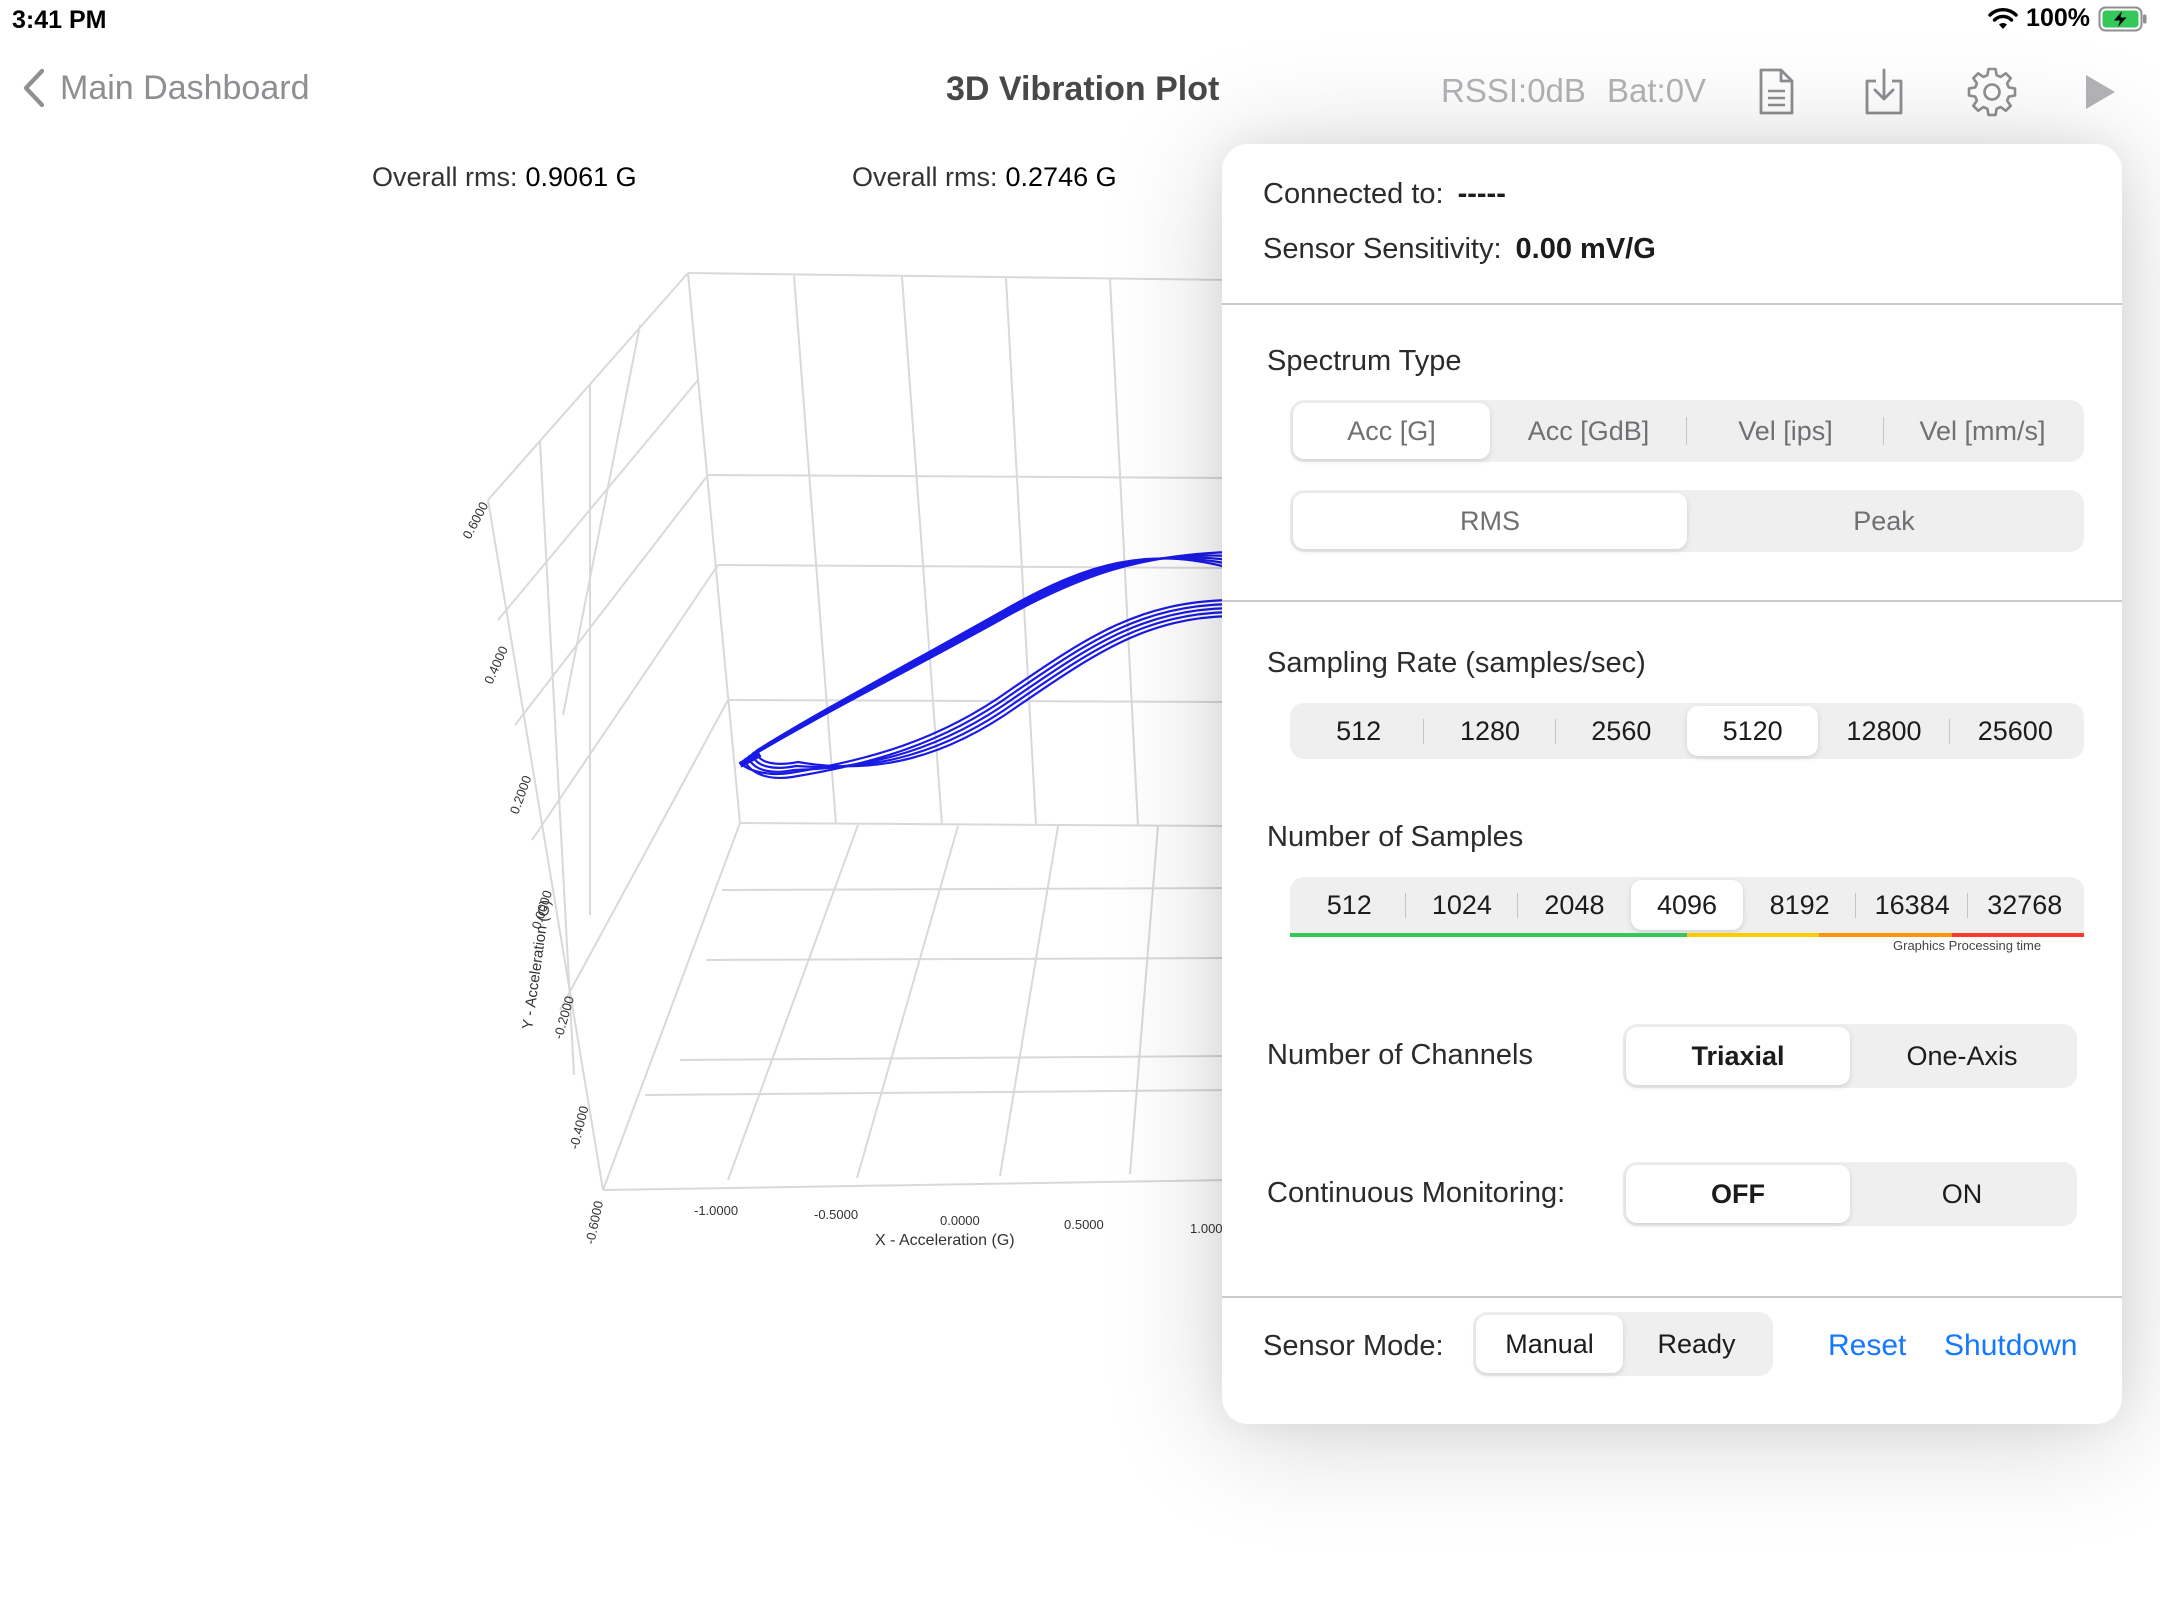  I want to click on download-button, so click(1884, 92).